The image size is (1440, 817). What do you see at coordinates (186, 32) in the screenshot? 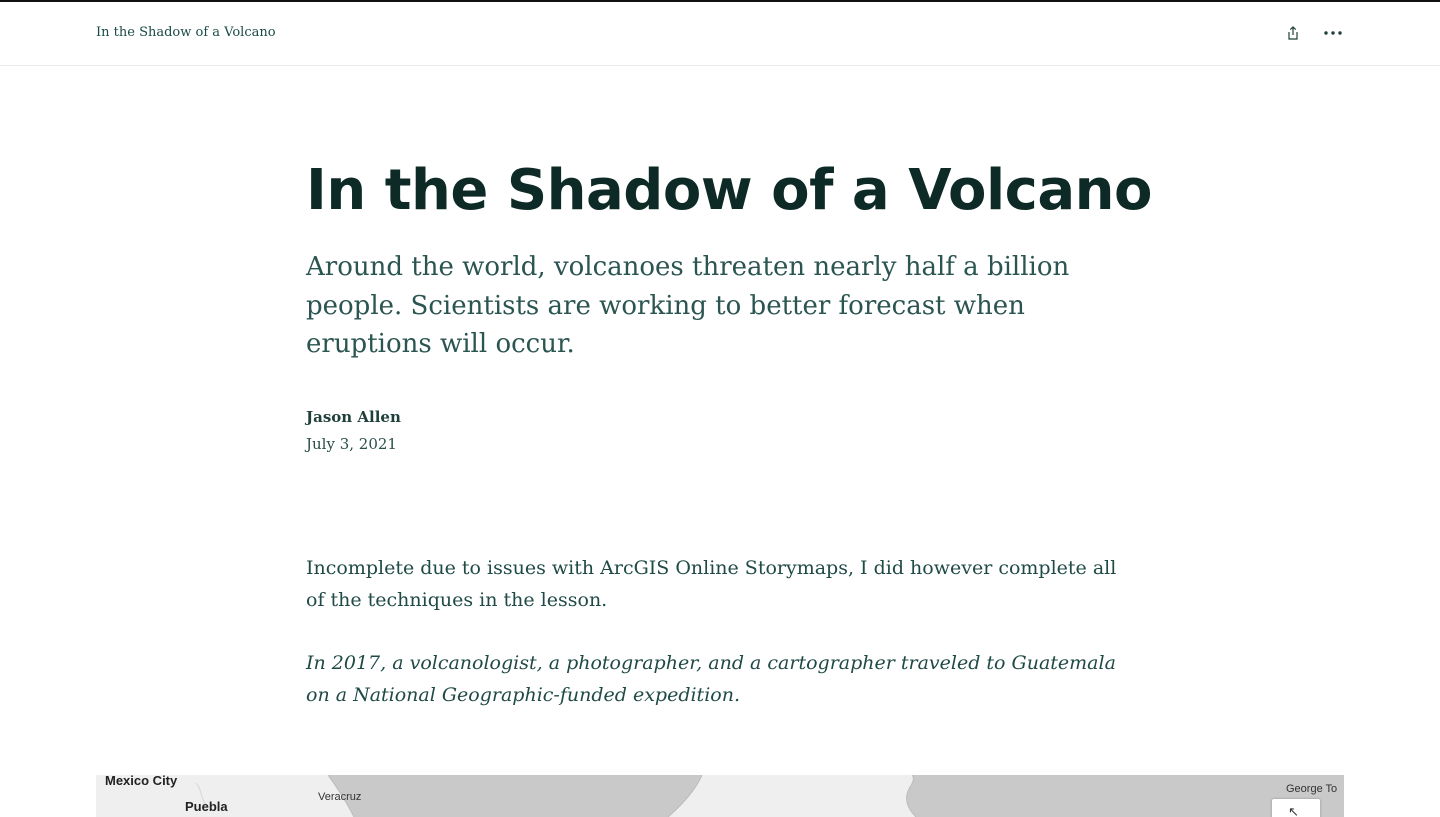
I see `header-story-title: In the Shadow of a Volcano` at bounding box center [186, 32].